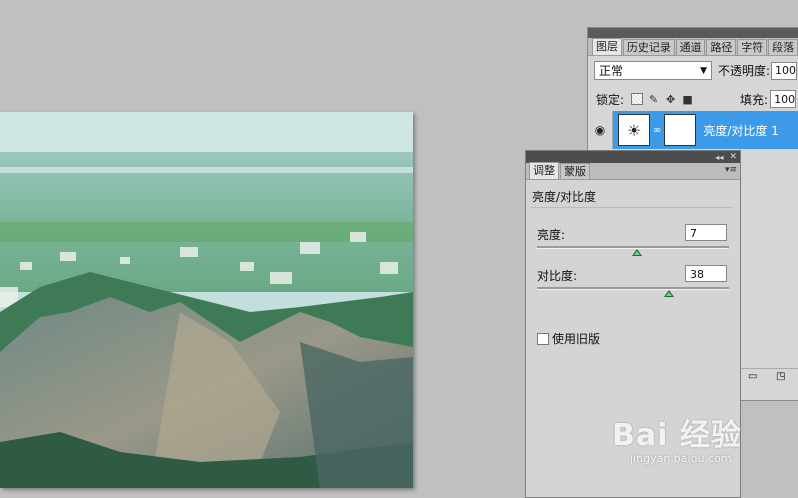  Describe the element at coordinates (611, 71) in the screenshot. I see `blend-mode-value: 正常` at that location.